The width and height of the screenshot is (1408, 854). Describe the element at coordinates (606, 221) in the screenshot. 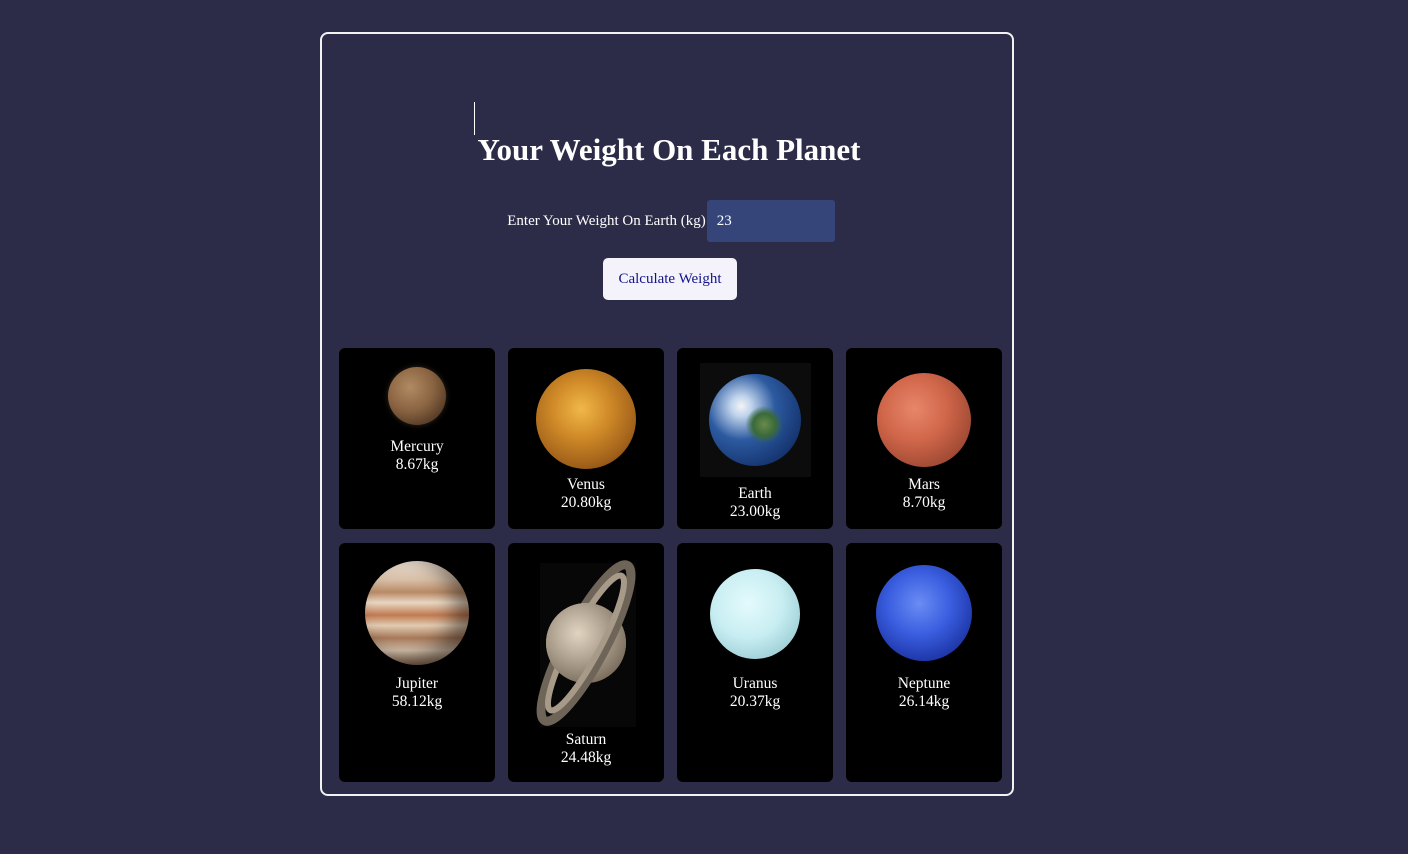

I see `weight-input-label: Enter Your Weight On Earth (kg)` at that location.